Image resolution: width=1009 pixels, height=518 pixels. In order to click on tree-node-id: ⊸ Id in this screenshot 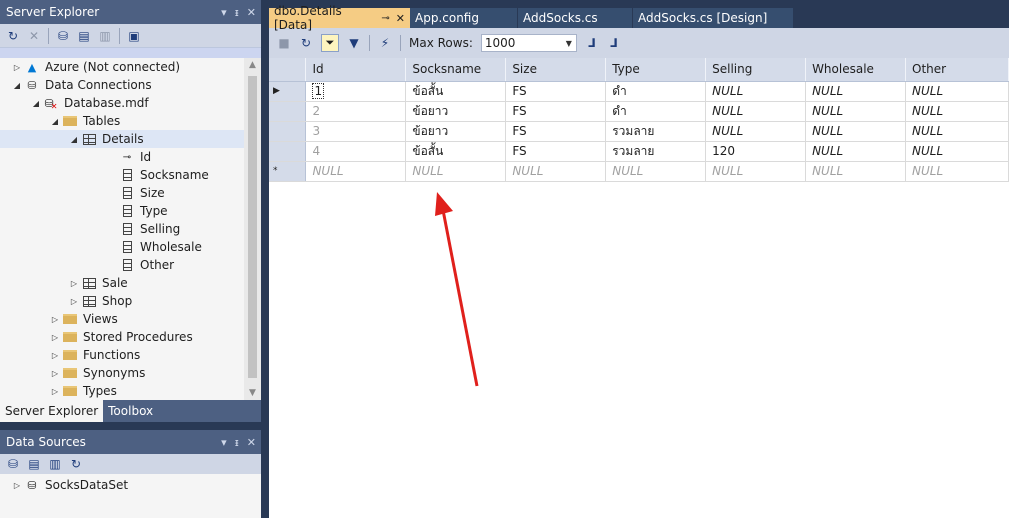, I will do `click(122, 157)`.